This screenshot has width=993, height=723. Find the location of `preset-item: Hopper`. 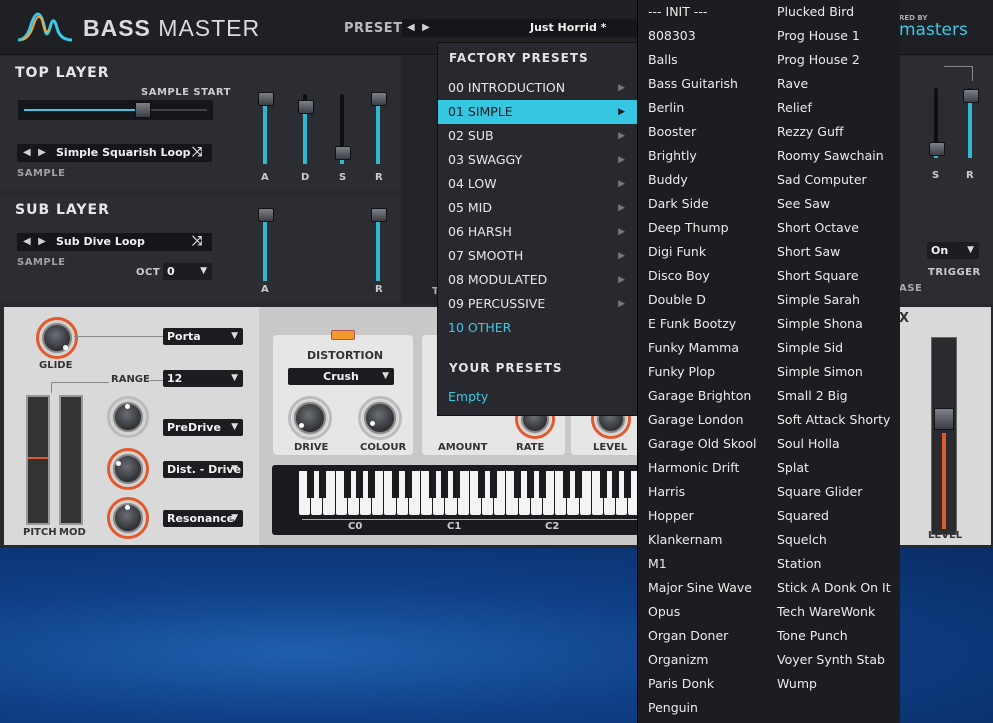

preset-item: Hopper is located at coordinates (702, 516).